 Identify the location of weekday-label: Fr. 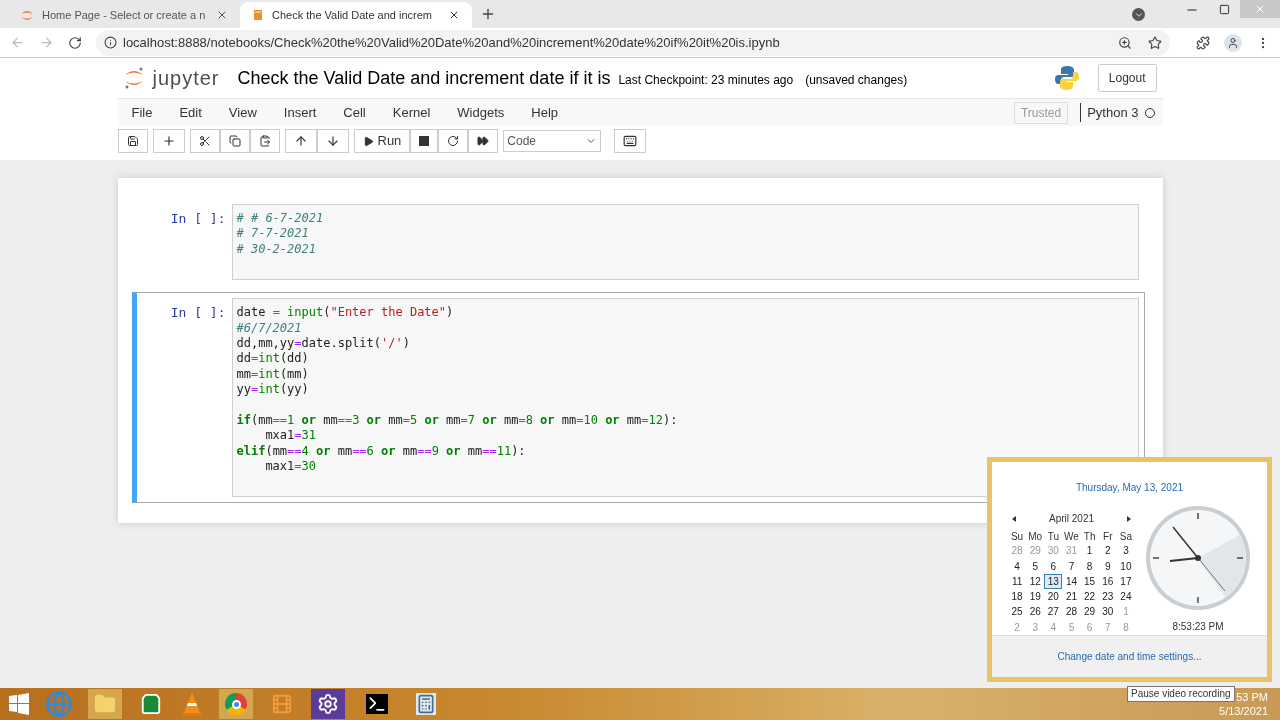
(1108, 537).